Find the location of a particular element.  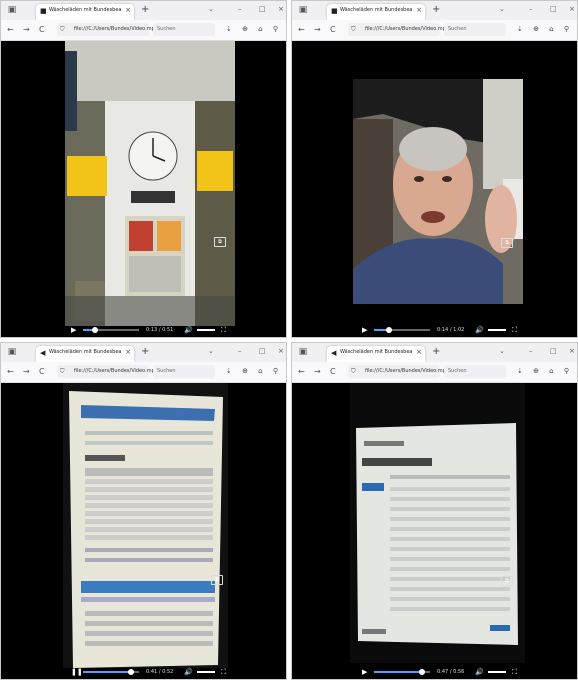

video-scene-monitor is located at coordinates (145, 525).